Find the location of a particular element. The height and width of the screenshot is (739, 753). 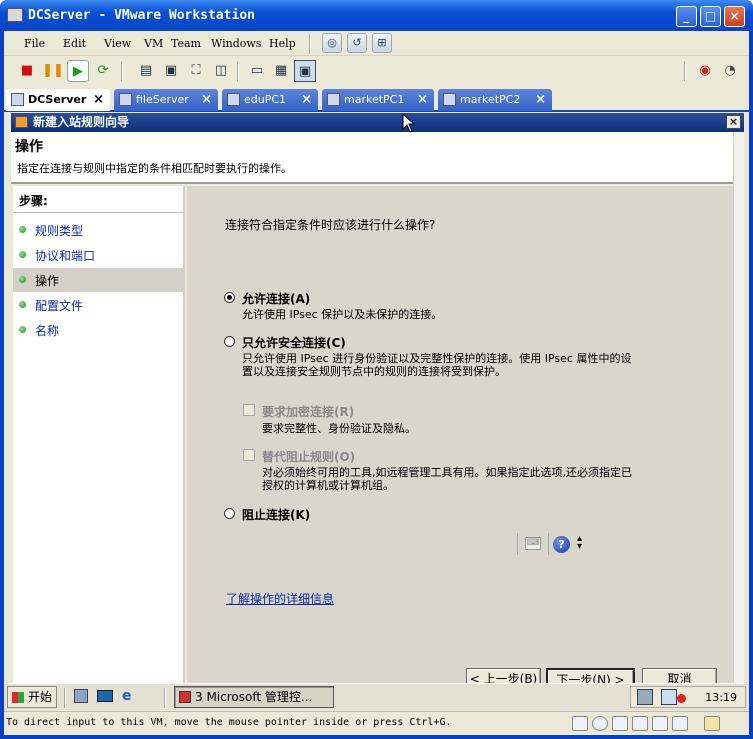

step-rule-type: 规则类型 is located at coordinates (98, 230).